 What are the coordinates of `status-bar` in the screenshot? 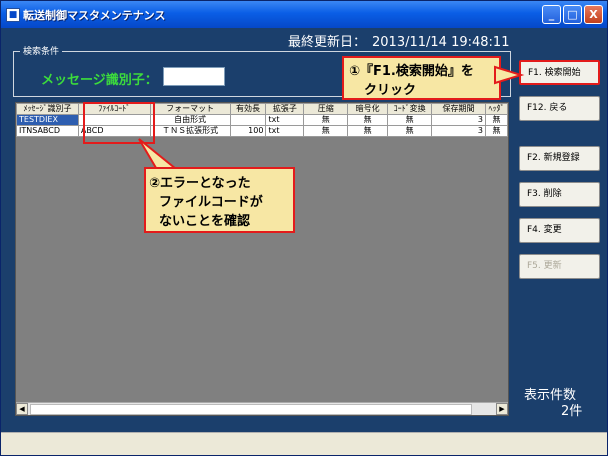 It's located at (304, 443).